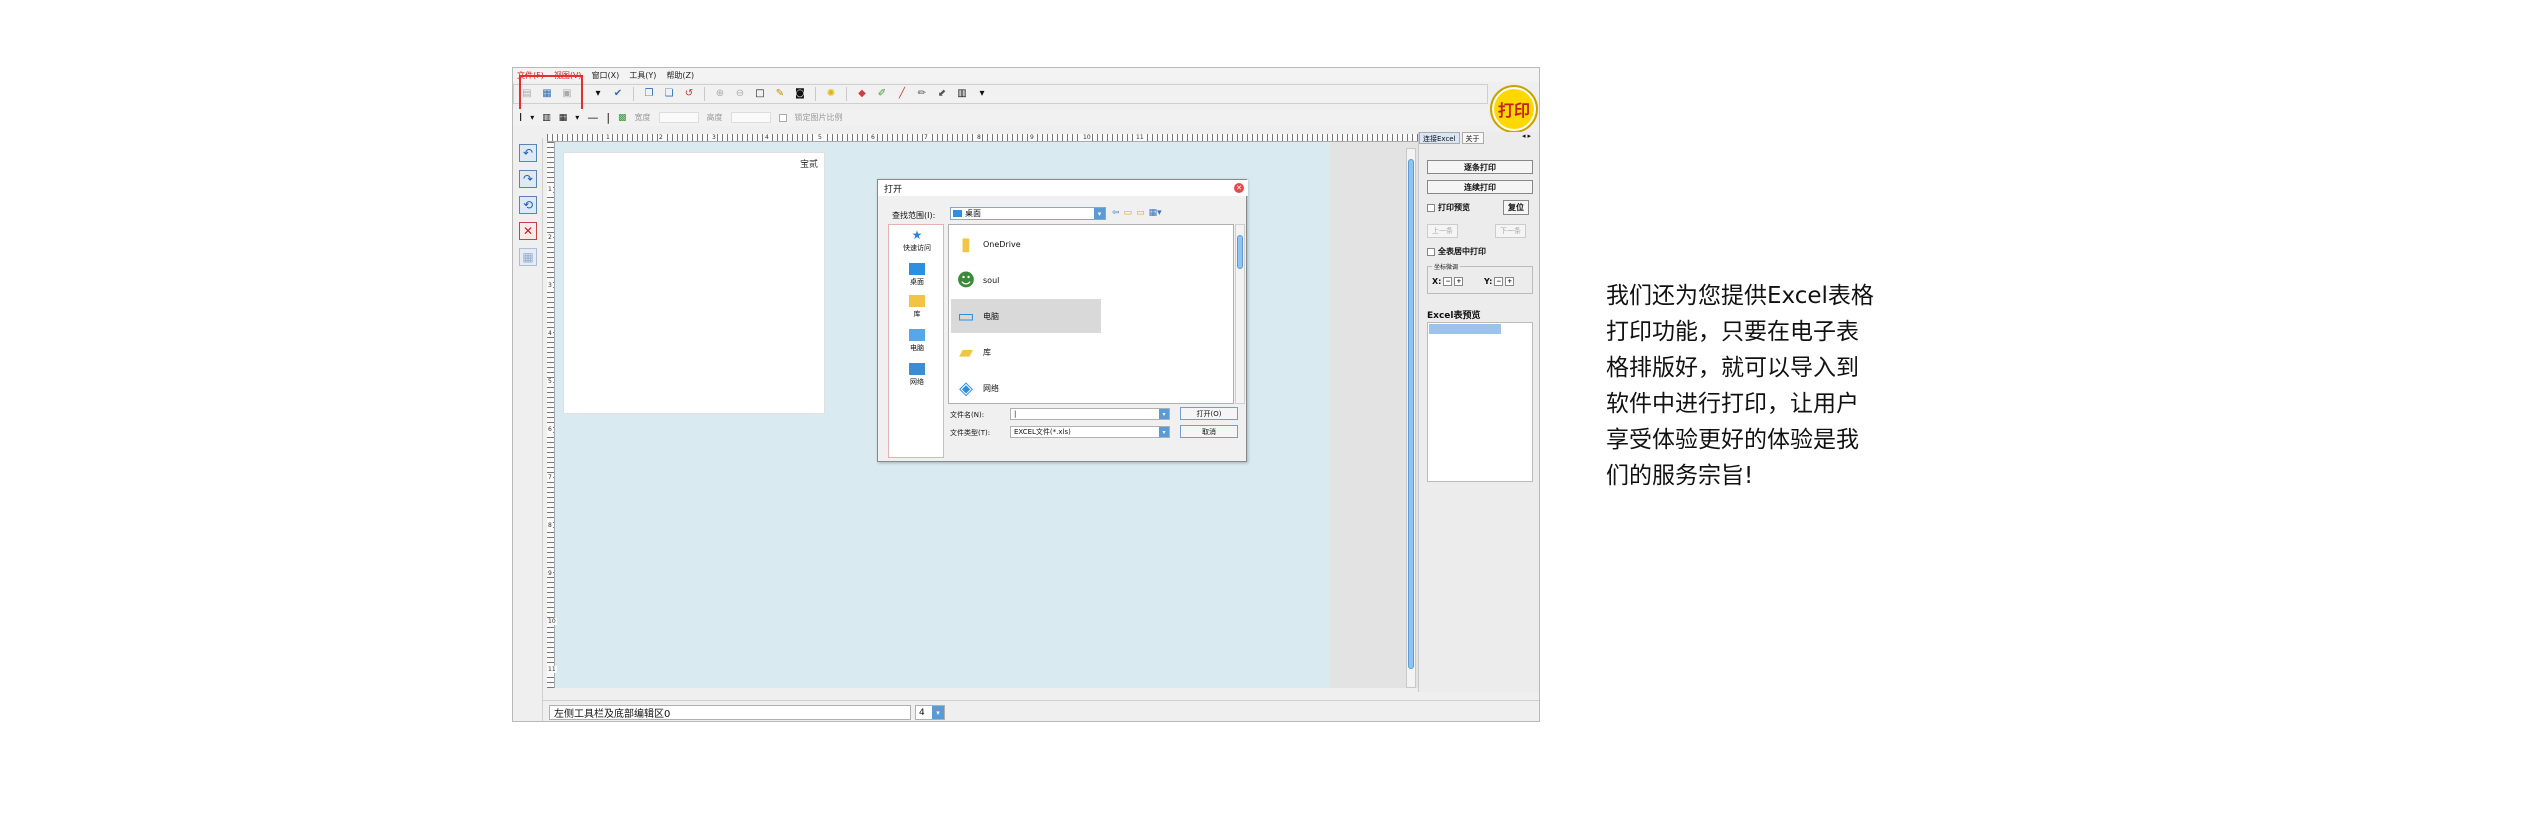  Describe the element at coordinates (1431, 207) in the screenshot. I see `print-preview-checkbox` at that location.